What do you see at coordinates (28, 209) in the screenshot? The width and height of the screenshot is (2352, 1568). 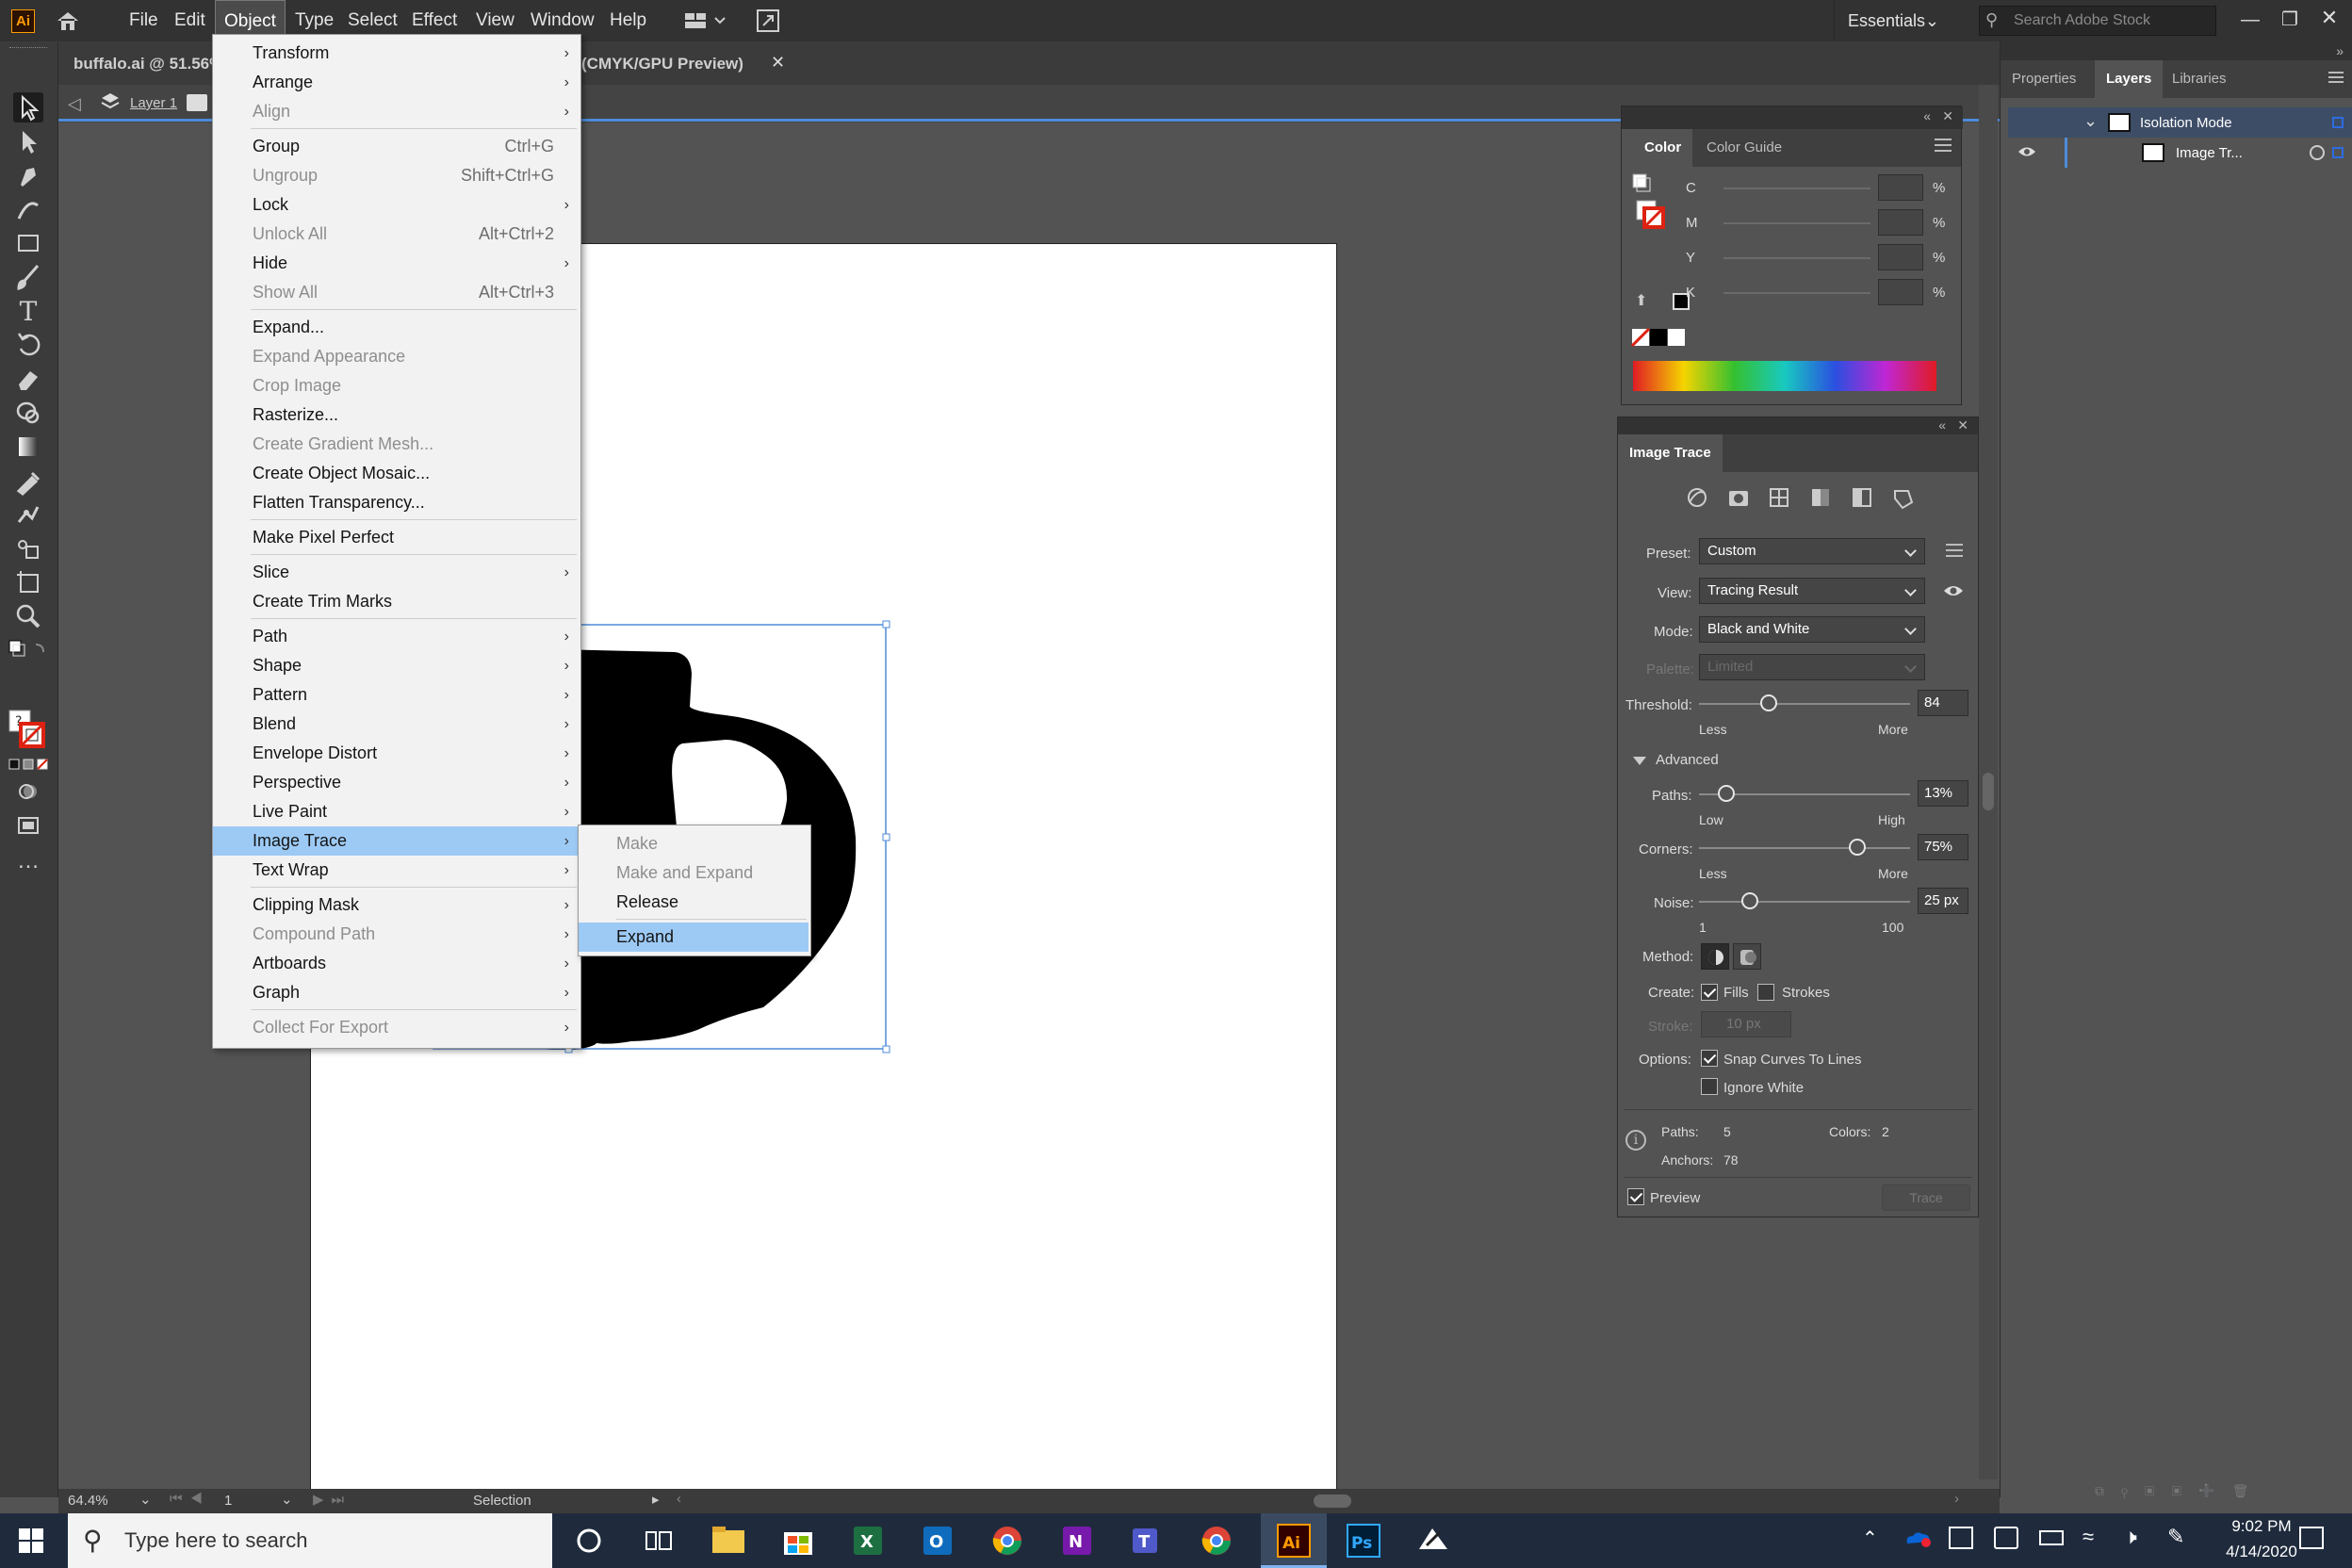 I see `curvature-tool-icon` at bounding box center [28, 209].